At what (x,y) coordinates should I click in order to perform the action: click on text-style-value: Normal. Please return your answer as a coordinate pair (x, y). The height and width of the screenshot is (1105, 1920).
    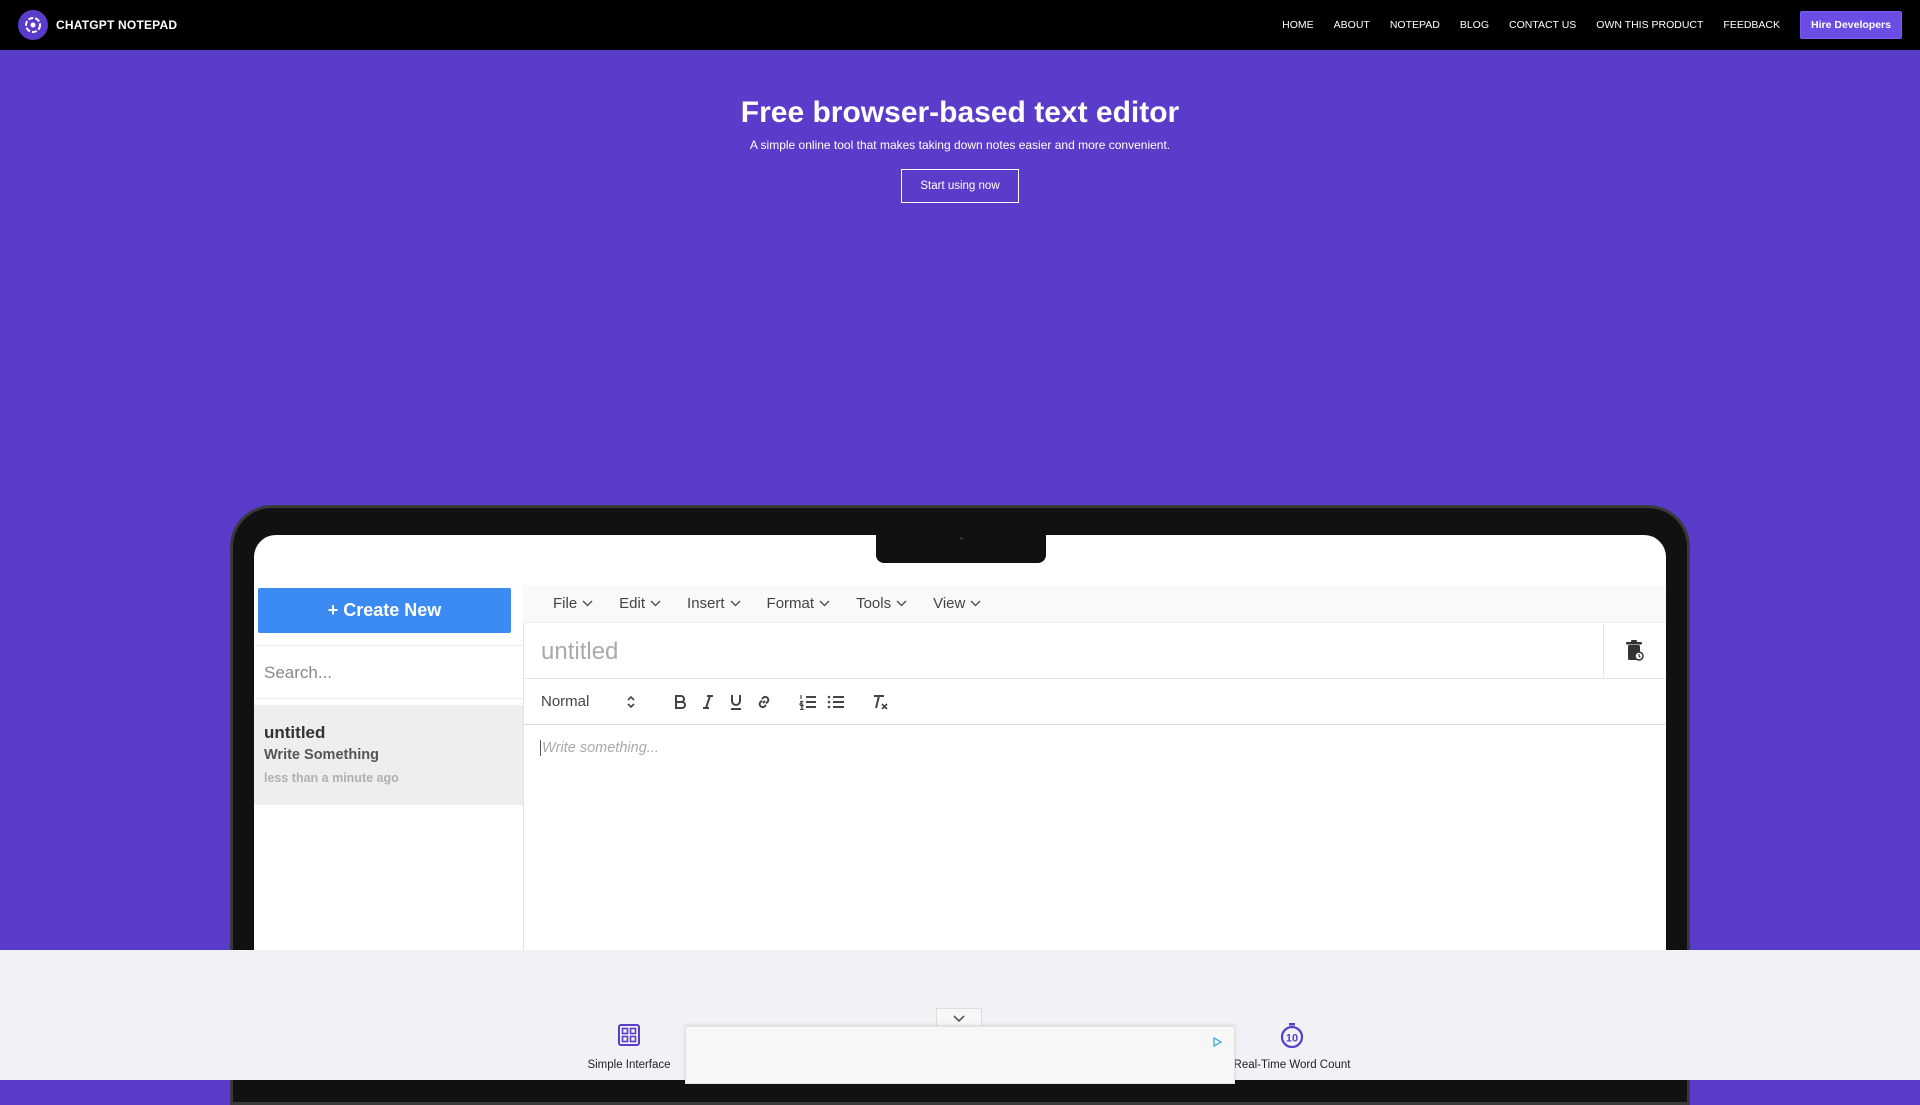
    Looking at the image, I should click on (565, 701).